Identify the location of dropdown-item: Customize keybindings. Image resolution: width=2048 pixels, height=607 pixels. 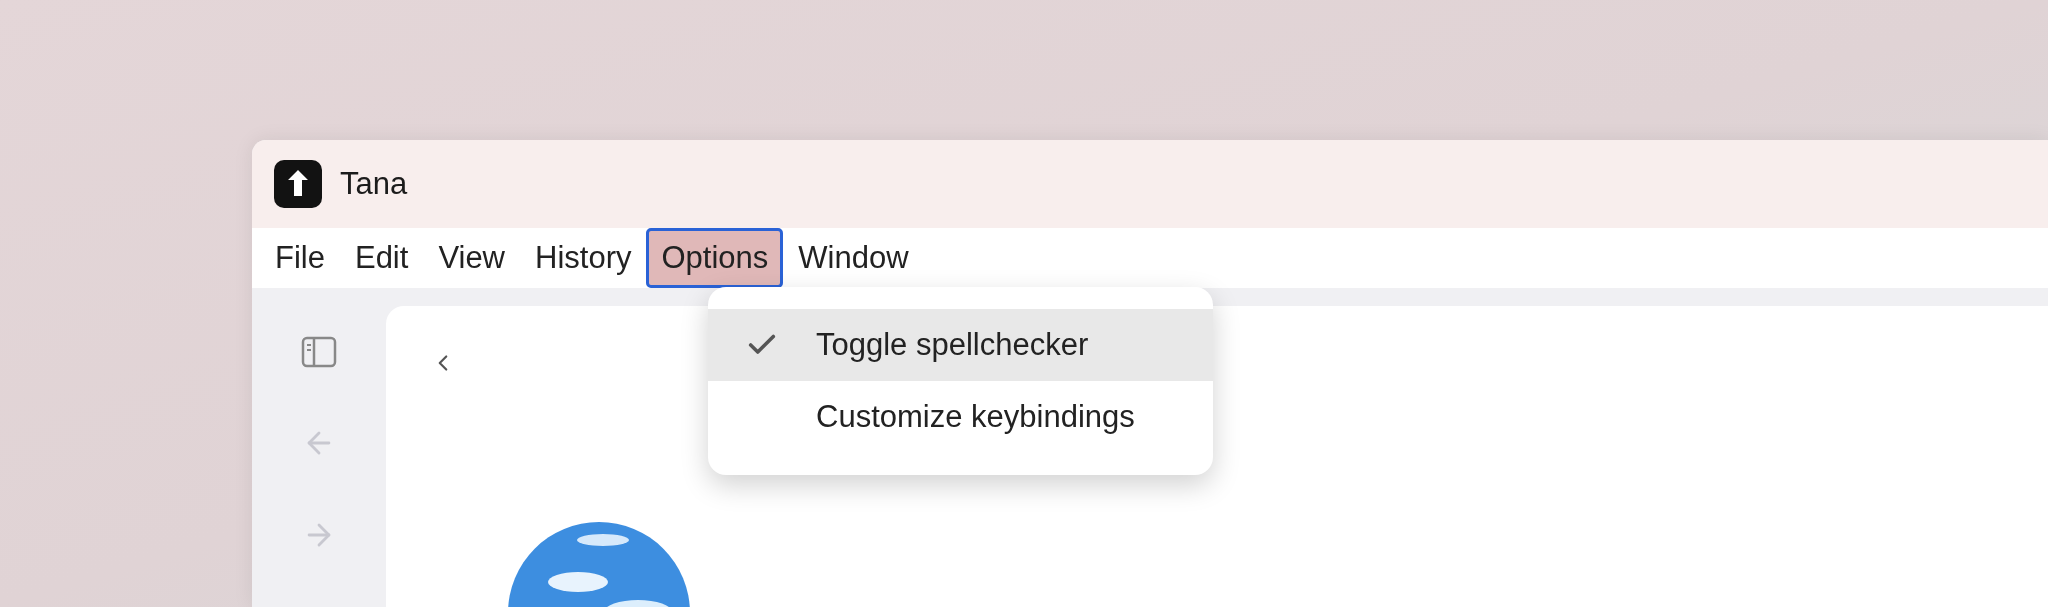
(960, 417).